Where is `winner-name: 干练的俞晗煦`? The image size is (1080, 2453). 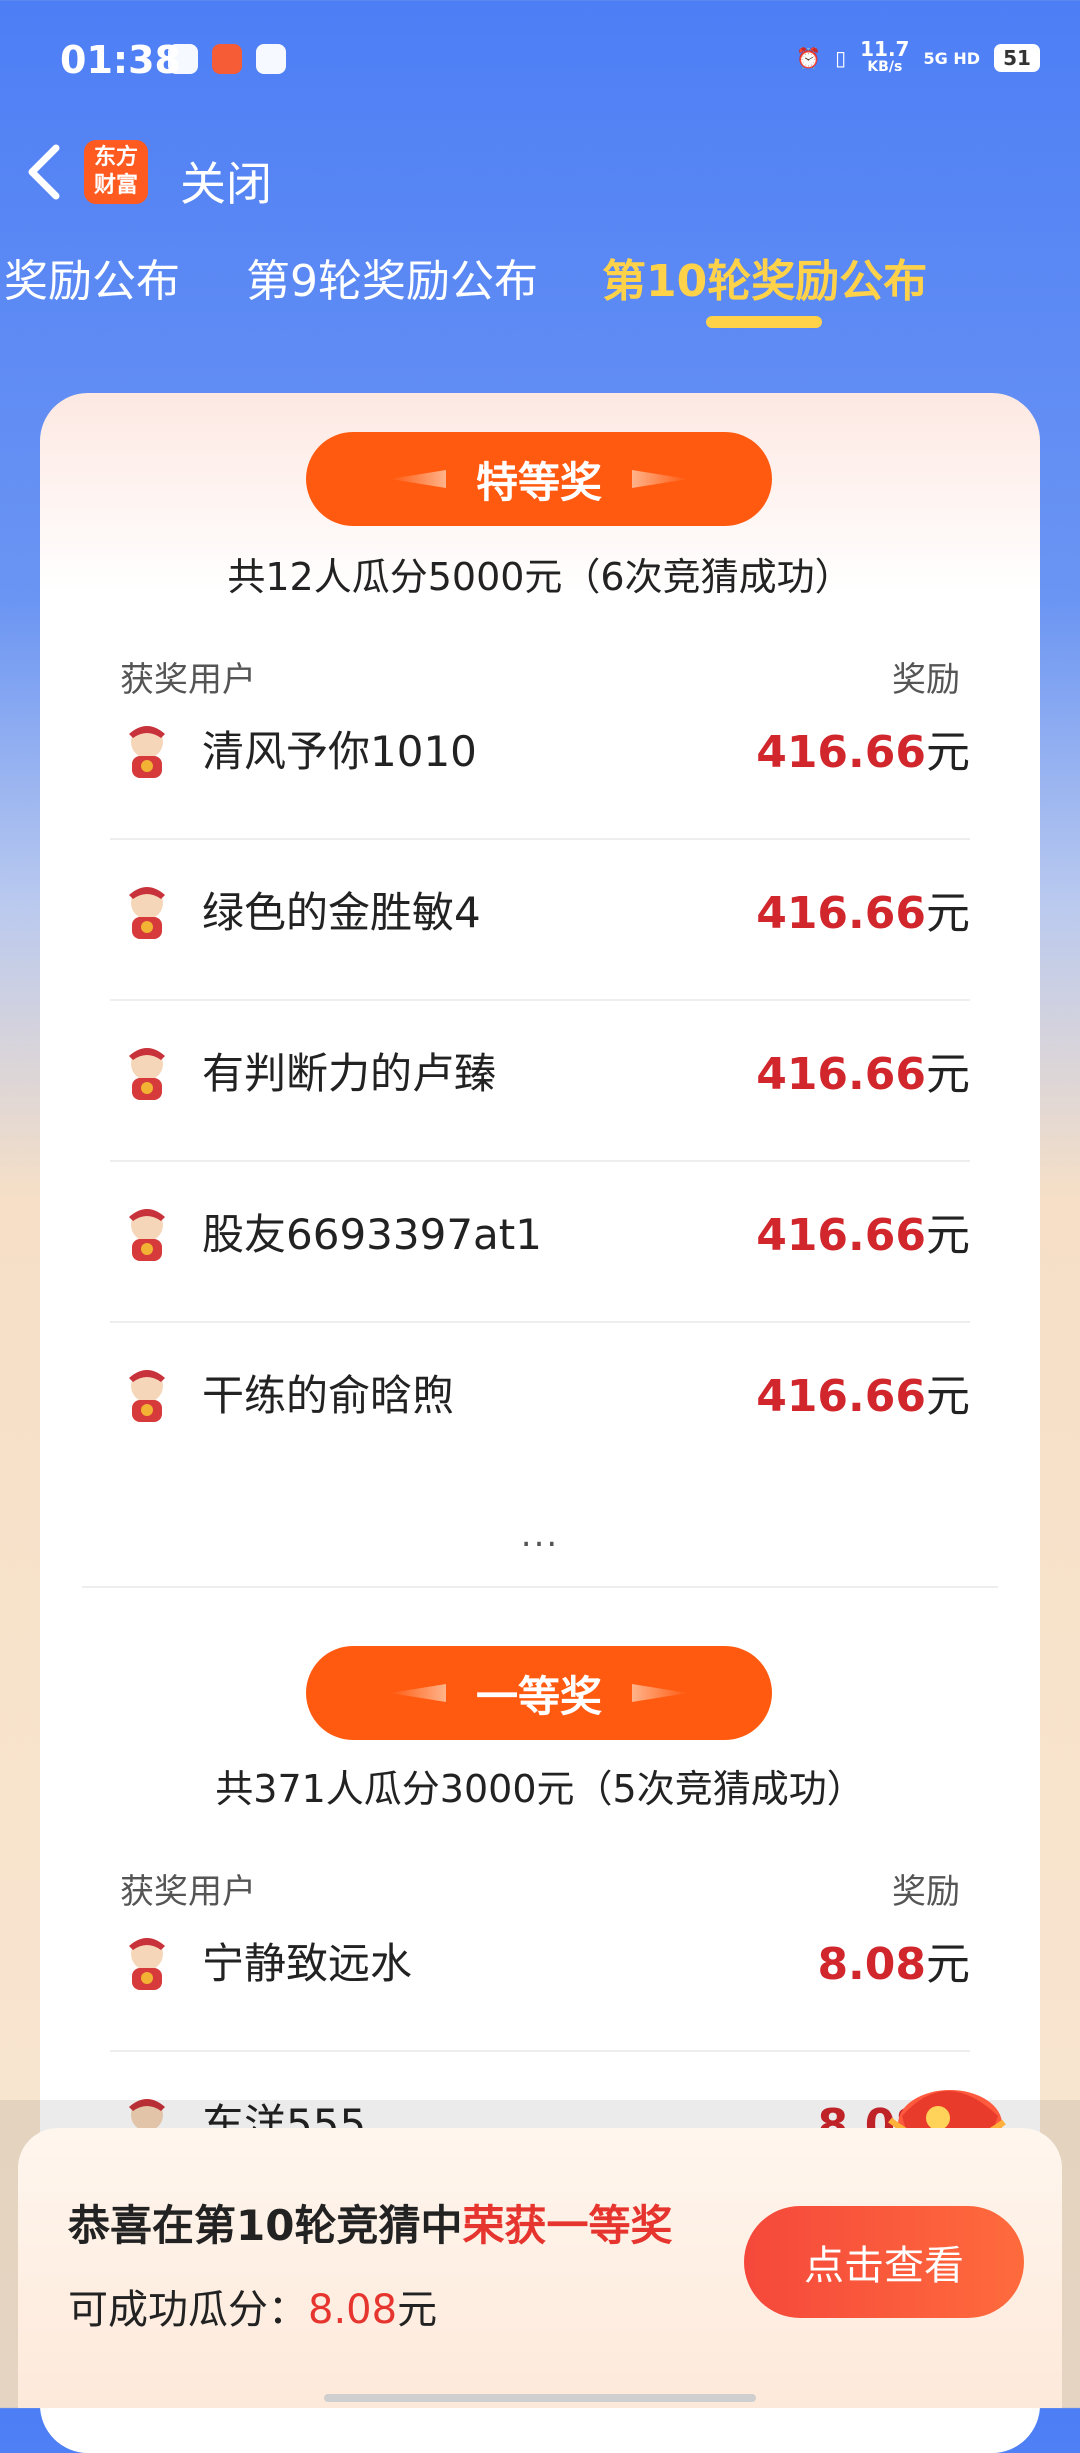 winner-name: 干练的俞晗煦 is located at coordinates (328, 1395).